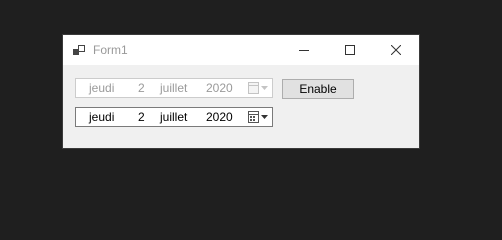  I want to click on maximize-icon, so click(350, 50).